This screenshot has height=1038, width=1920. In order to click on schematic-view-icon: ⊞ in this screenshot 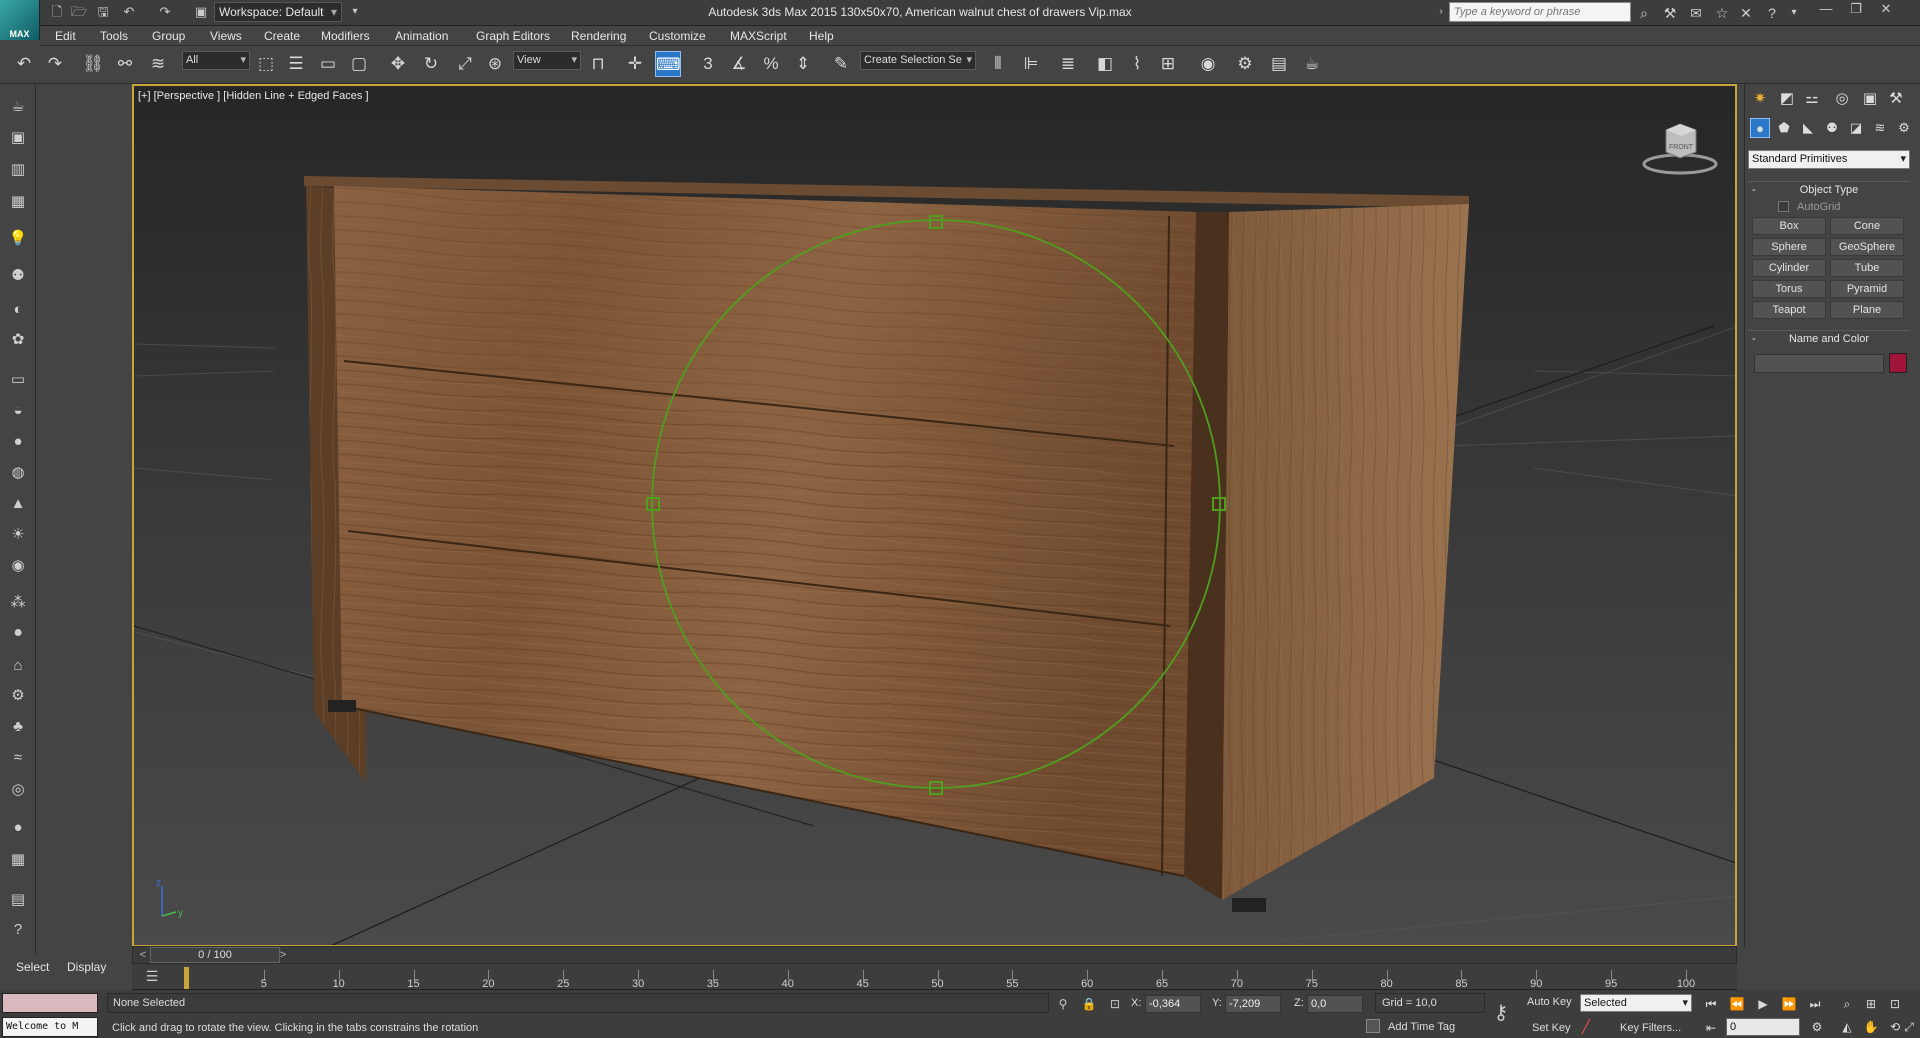, I will do `click(1168, 64)`.